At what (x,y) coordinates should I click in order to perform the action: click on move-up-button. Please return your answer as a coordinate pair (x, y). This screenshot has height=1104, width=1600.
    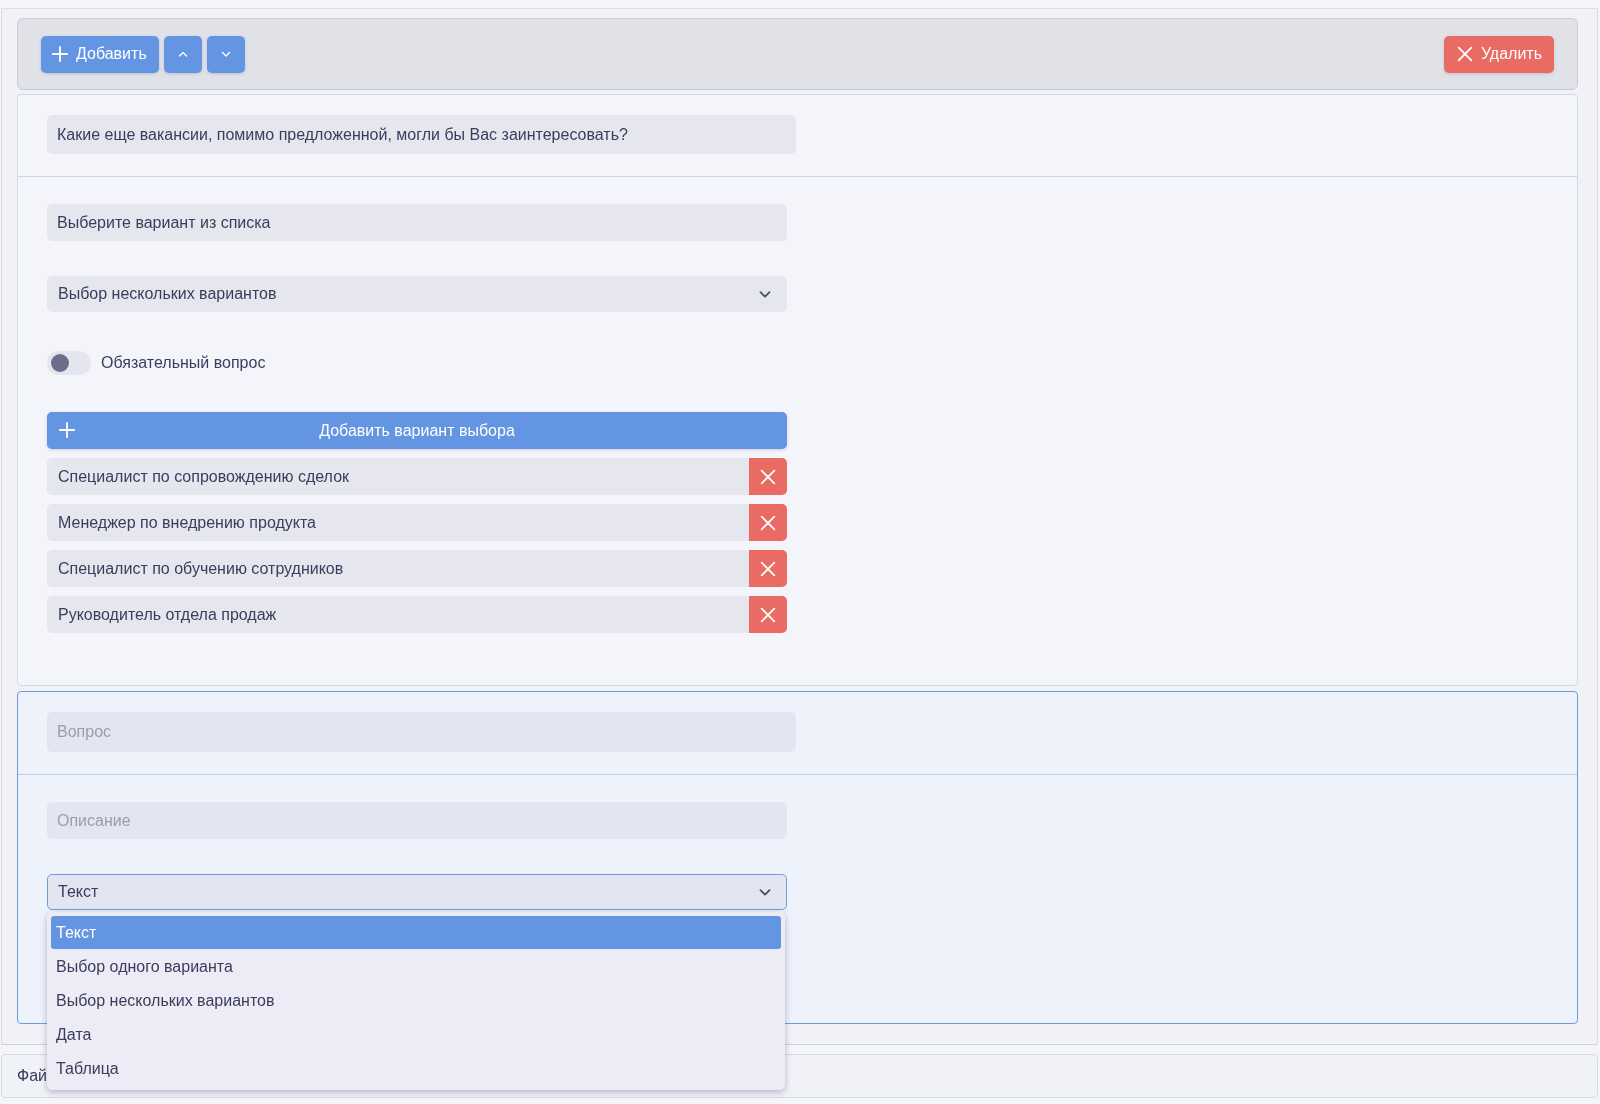
    Looking at the image, I should click on (182, 54).